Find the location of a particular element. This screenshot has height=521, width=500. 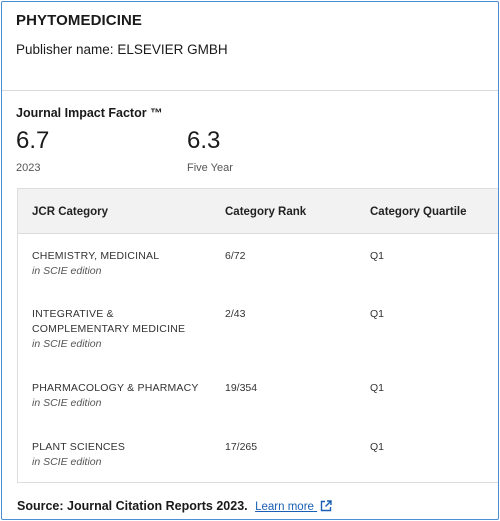

source-label: Source: Journal Citation Reports is located at coordinates (115, 506).